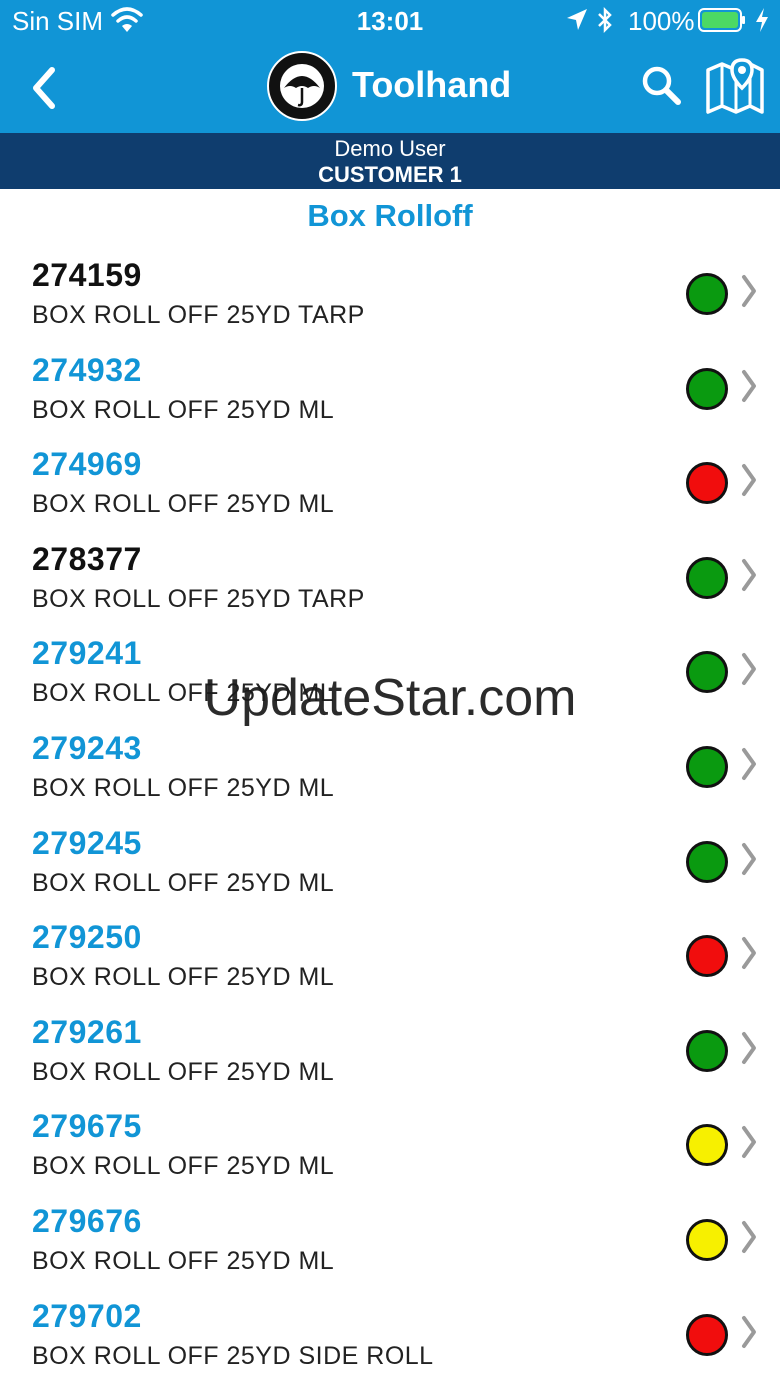 The height and width of the screenshot is (1387, 780). Describe the element at coordinates (390, 174) in the screenshot. I see `customer-name: CUSTOMER 1` at that location.